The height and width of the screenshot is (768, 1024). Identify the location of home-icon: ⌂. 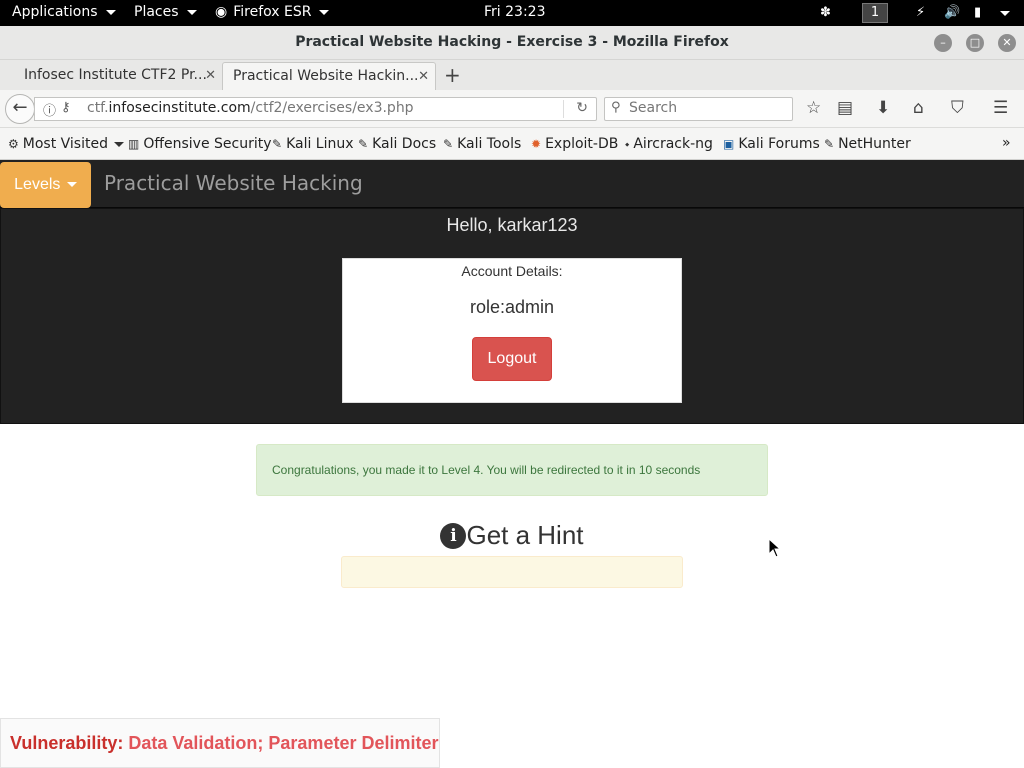
(918, 108).